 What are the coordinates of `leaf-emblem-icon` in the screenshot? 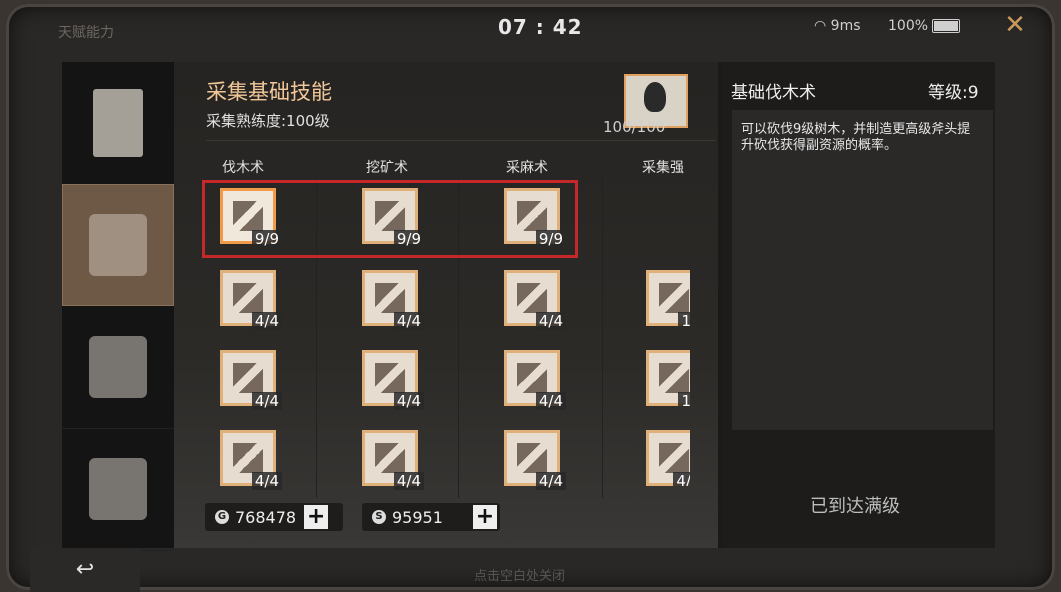 It's located at (118, 245).